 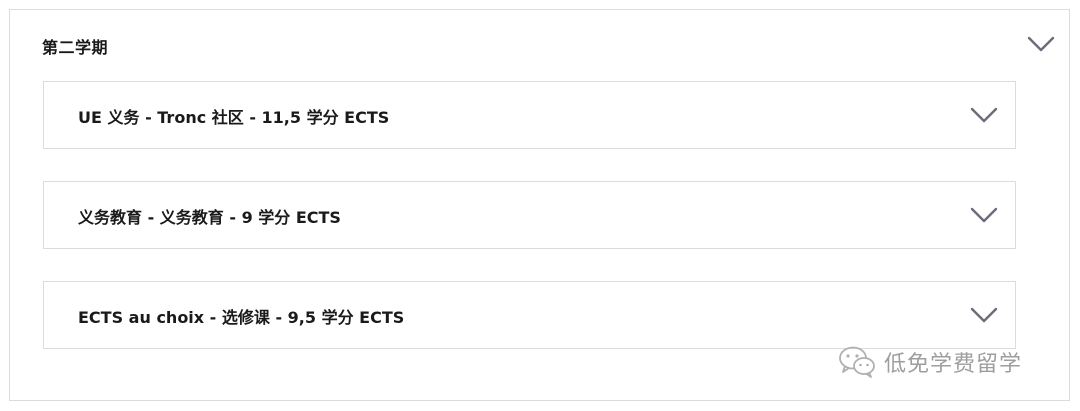 I want to click on ue-item-label: ECTS au choix - 选修课 - 9,5 学分 ECTS, so click(x=241, y=317).